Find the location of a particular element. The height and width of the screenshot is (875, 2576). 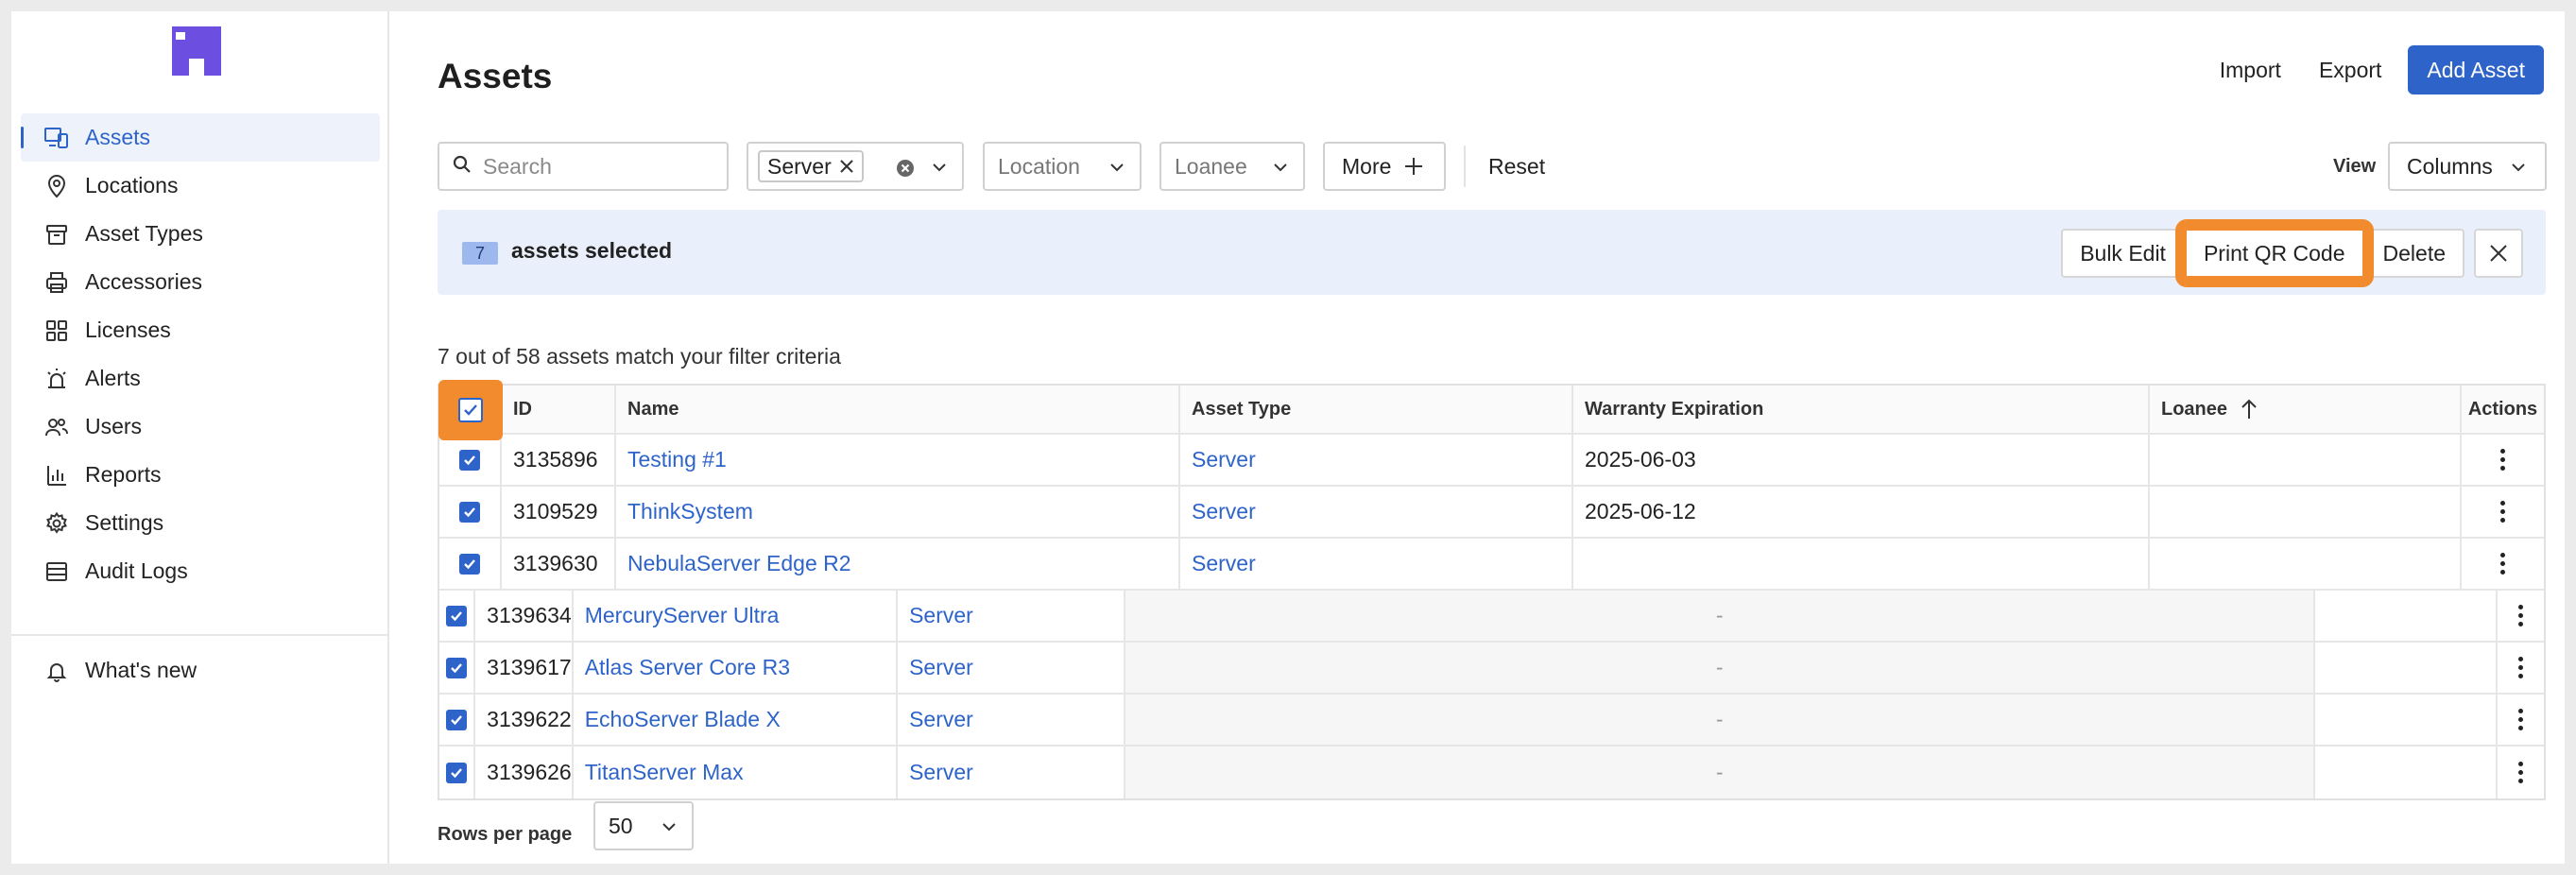

page-title: Assets is located at coordinates (495, 76).